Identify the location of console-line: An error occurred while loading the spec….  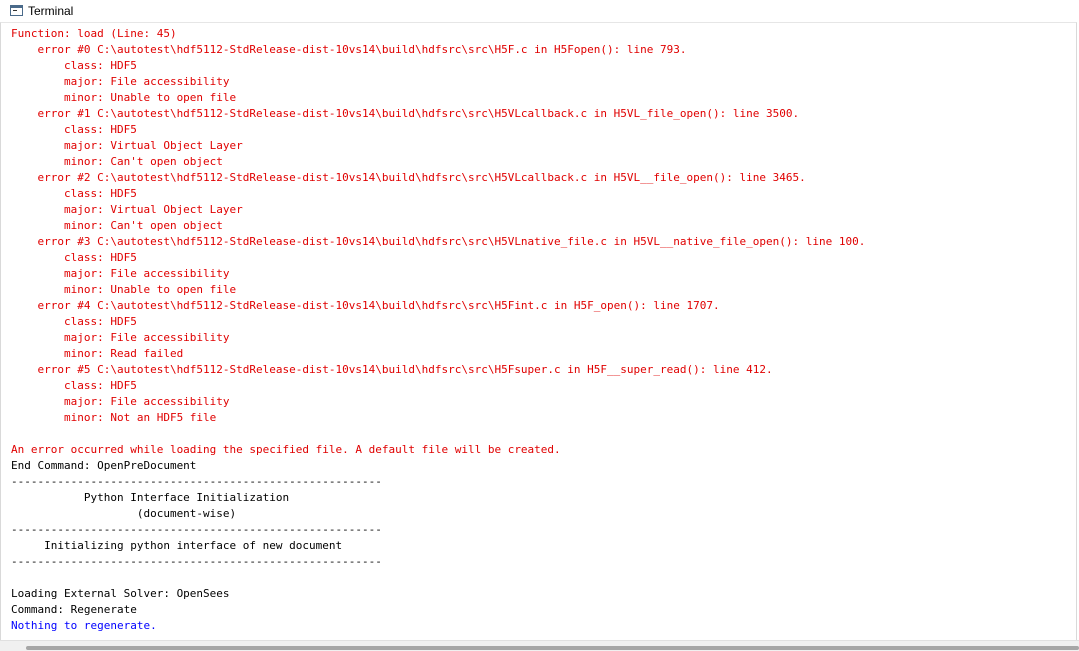
(286, 449).